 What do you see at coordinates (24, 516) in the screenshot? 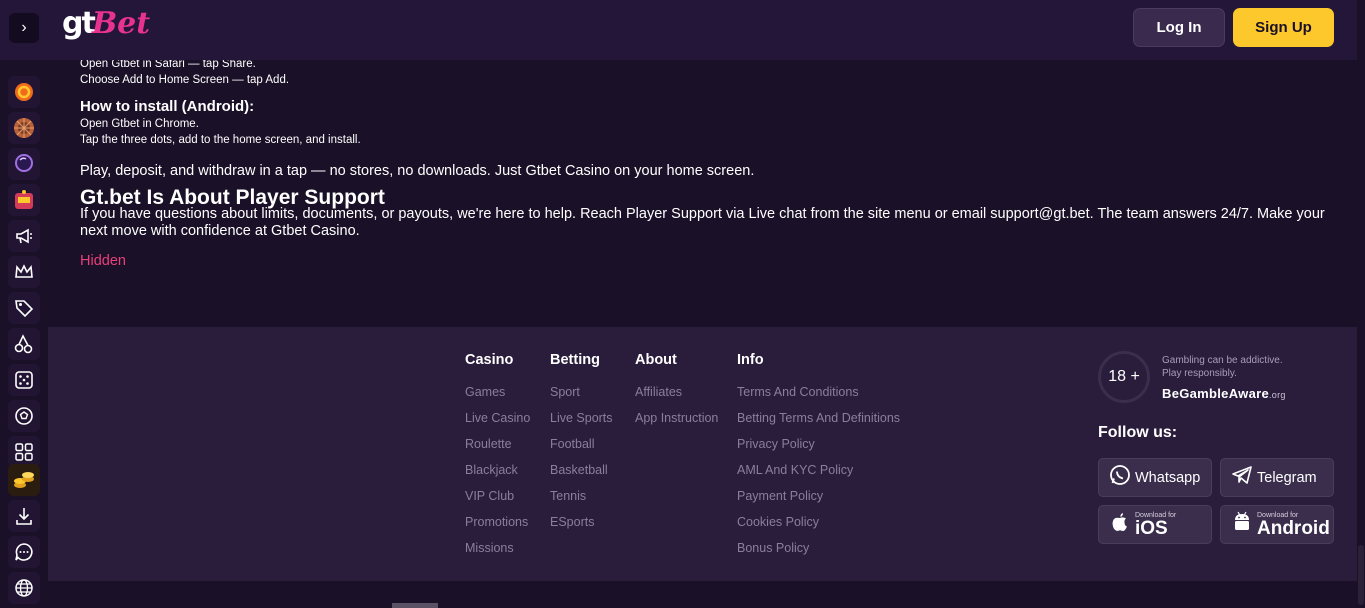
I see `download-icon` at bounding box center [24, 516].